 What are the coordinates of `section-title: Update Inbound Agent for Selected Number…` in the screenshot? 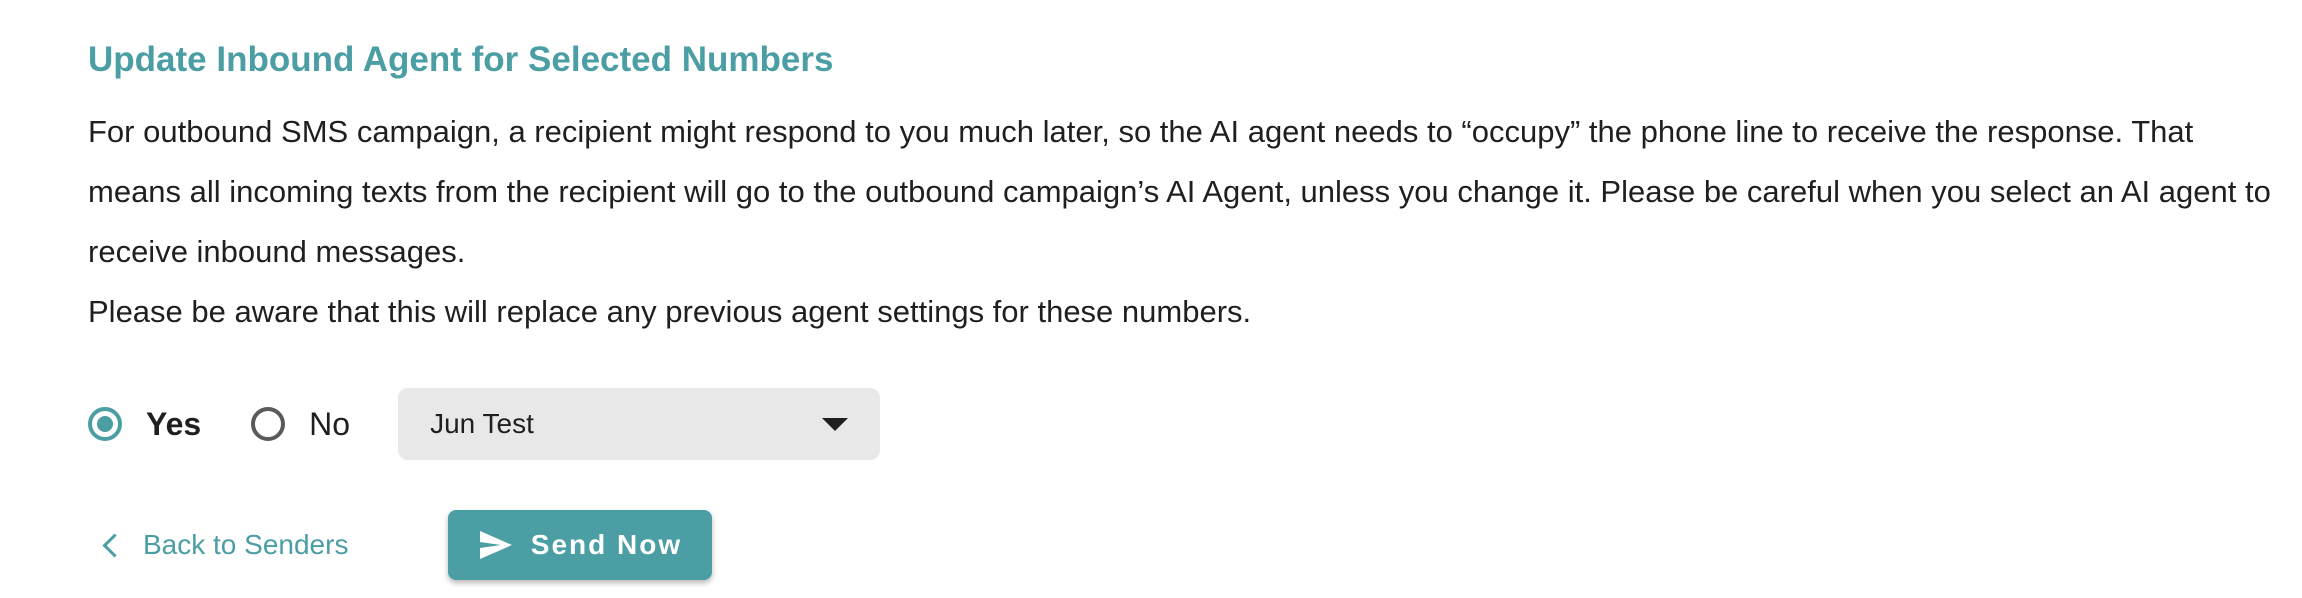 It's located at (461, 59).